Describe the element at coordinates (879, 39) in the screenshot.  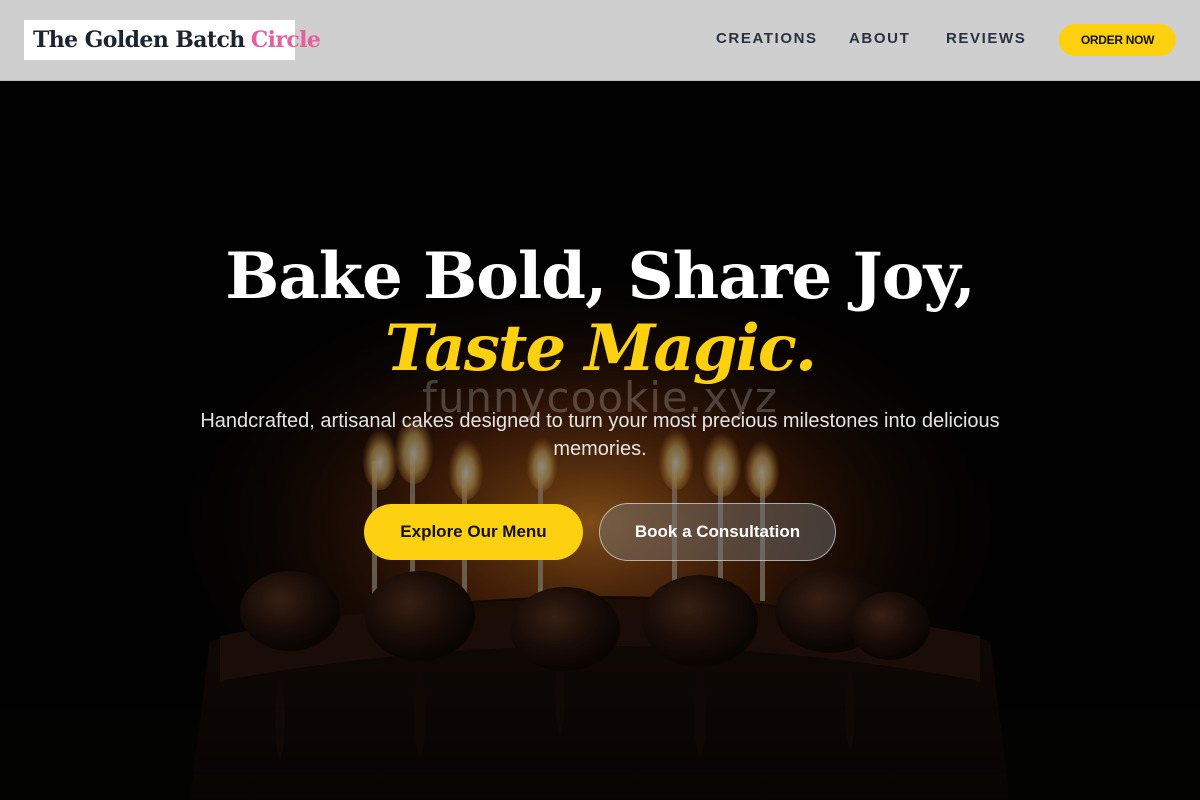
I see `nav-link-about: ABOUT` at that location.